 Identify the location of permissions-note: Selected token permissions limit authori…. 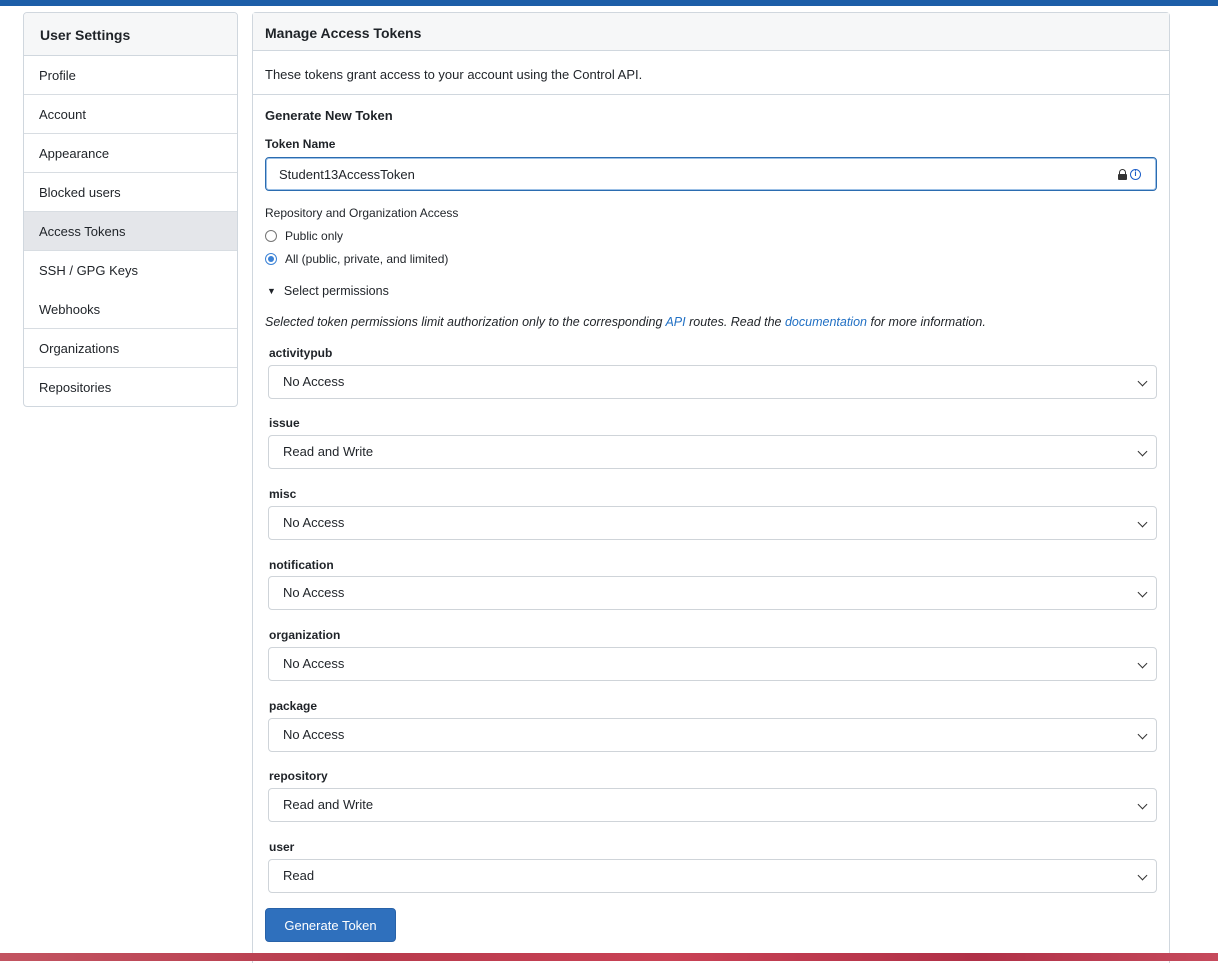
(625, 322).